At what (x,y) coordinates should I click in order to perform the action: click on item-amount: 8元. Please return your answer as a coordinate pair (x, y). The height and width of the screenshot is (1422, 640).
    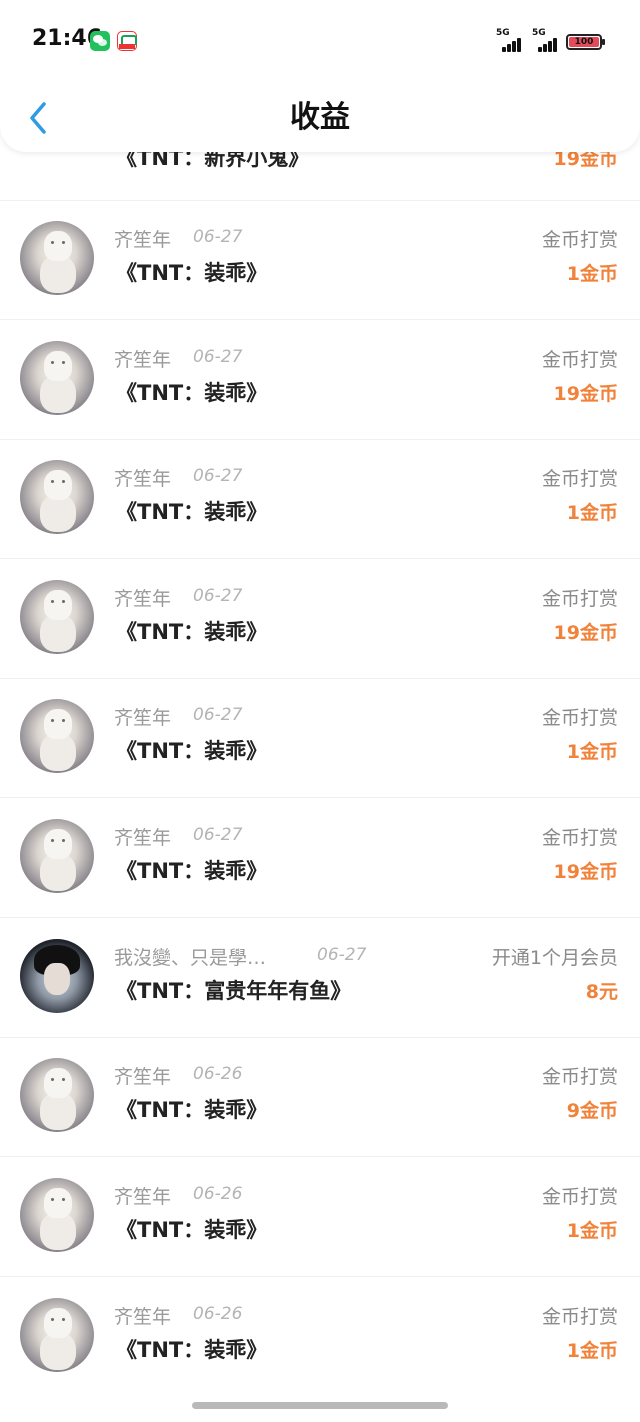
    Looking at the image, I should click on (601, 992).